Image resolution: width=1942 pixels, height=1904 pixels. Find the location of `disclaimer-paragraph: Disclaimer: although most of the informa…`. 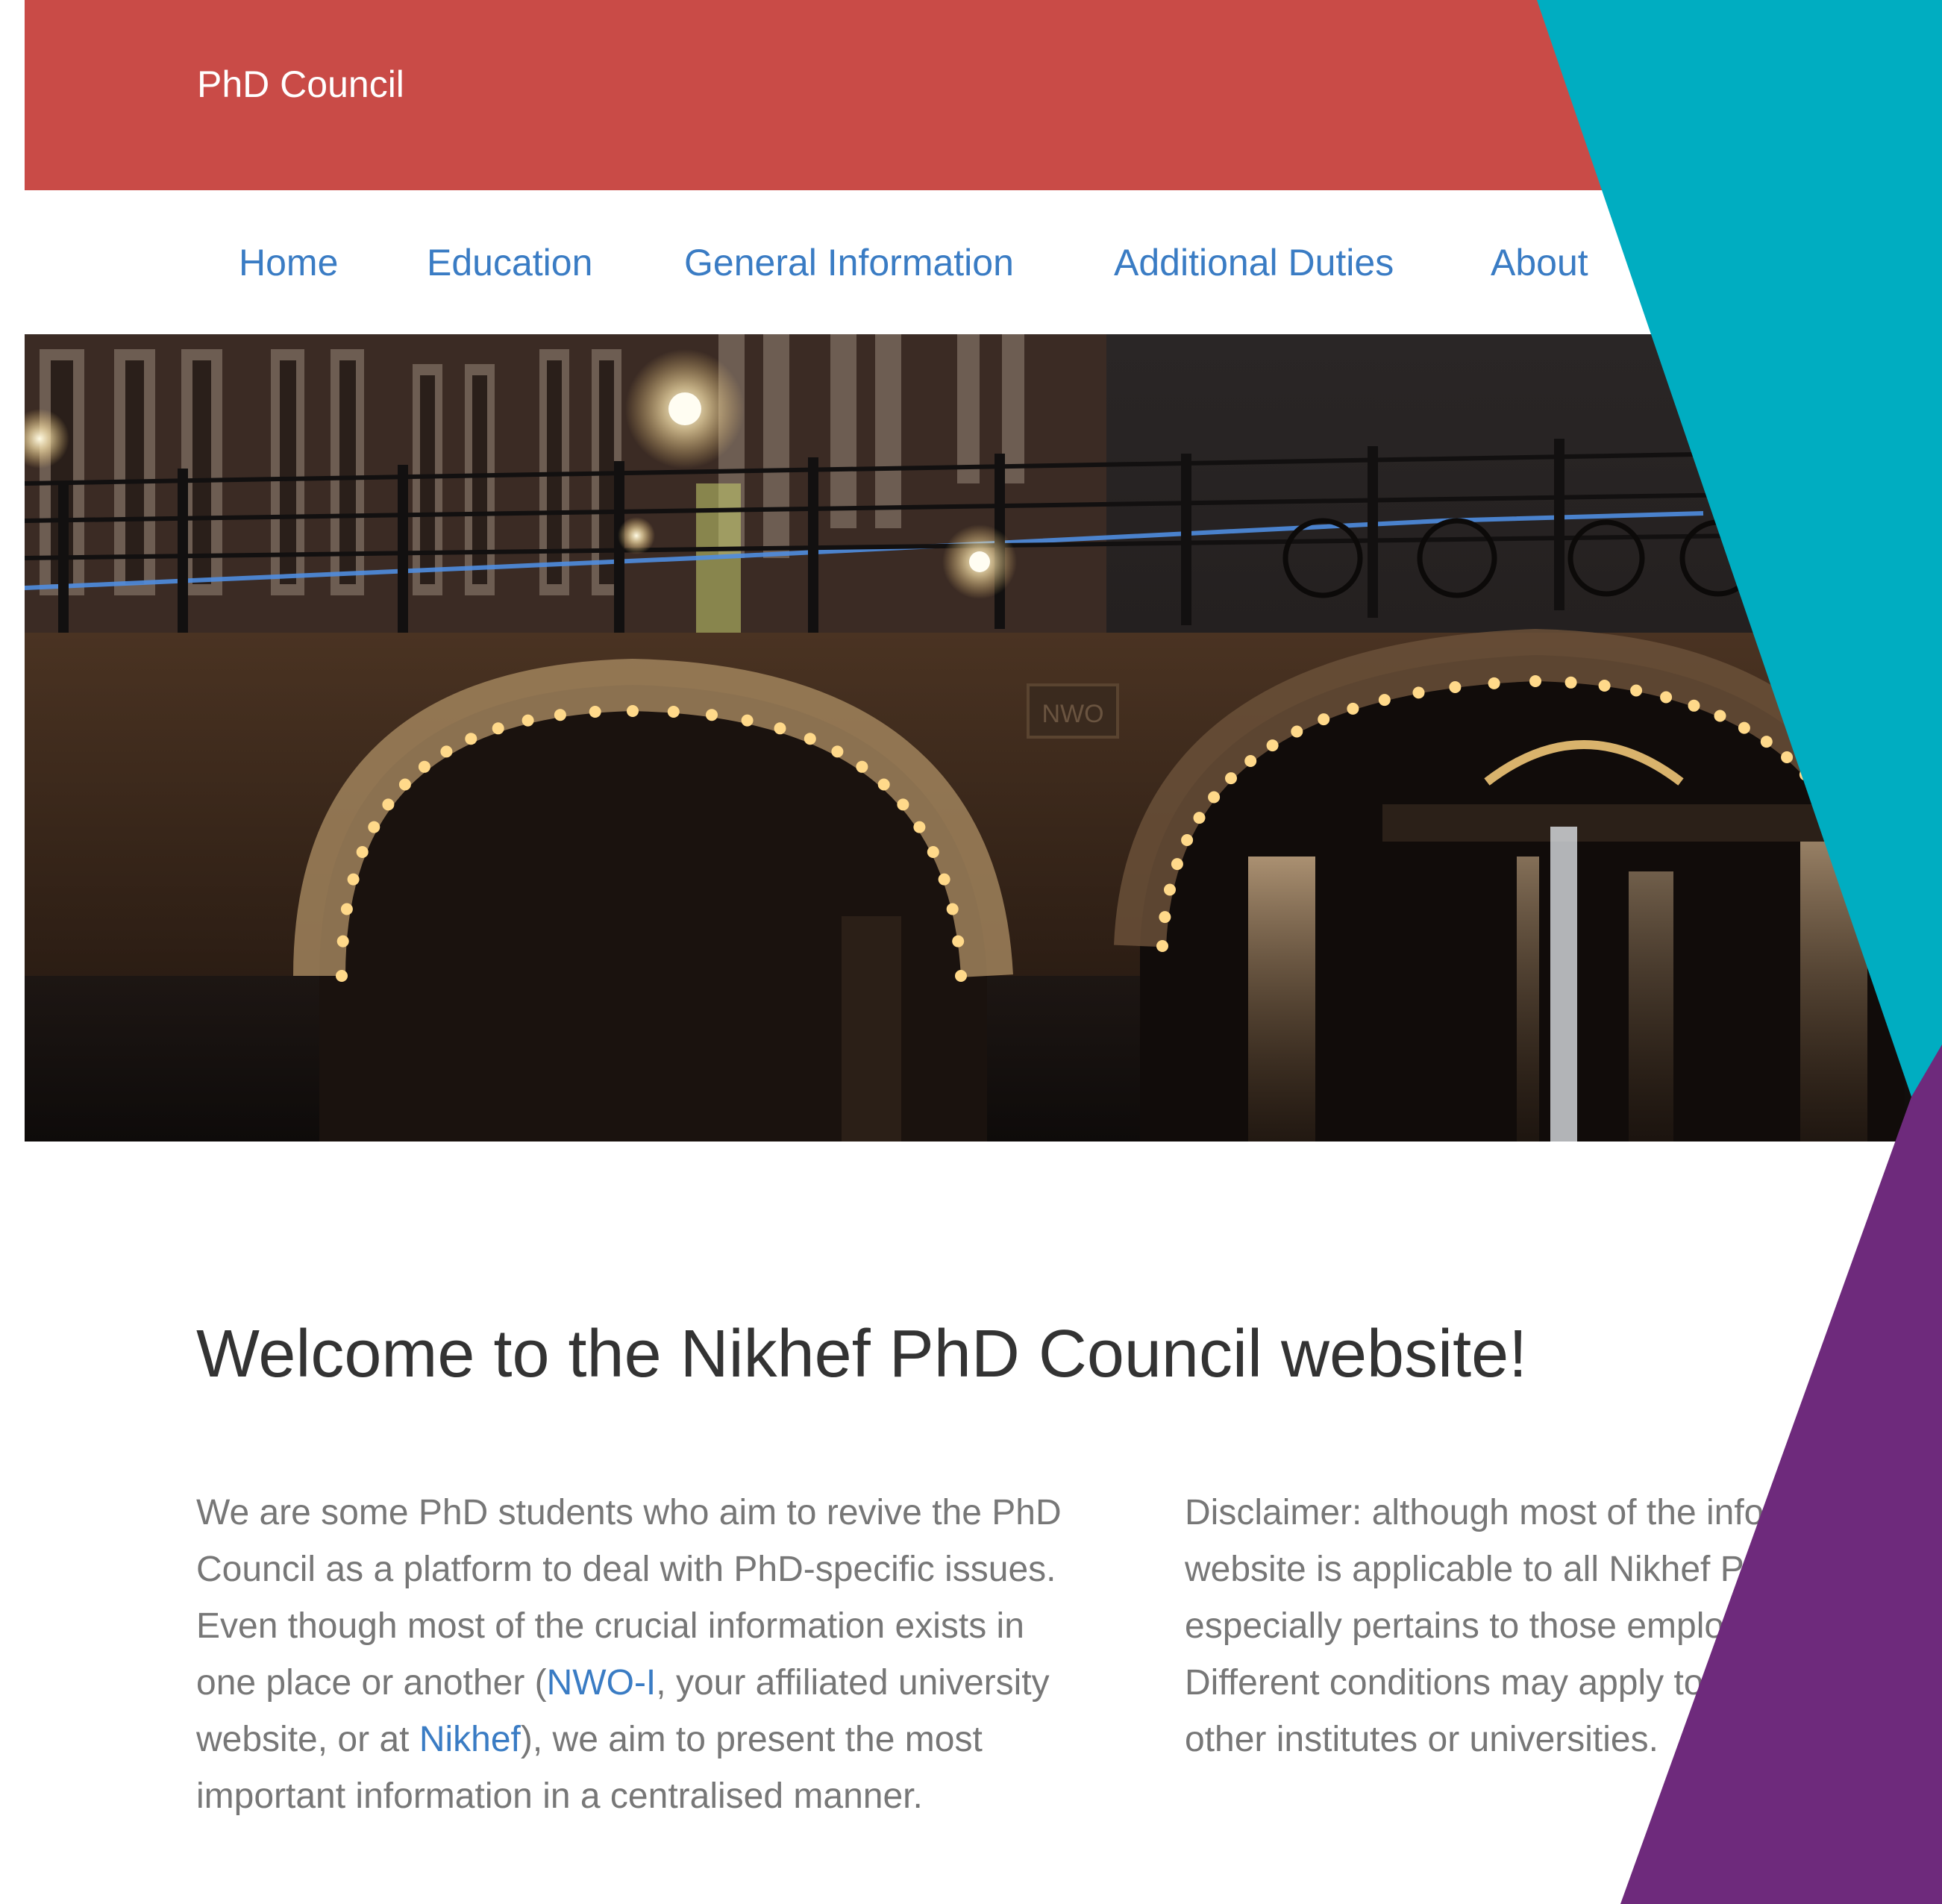

disclaimer-paragraph: Disclaimer: although most of the informa… is located at coordinates (1563, 1626).